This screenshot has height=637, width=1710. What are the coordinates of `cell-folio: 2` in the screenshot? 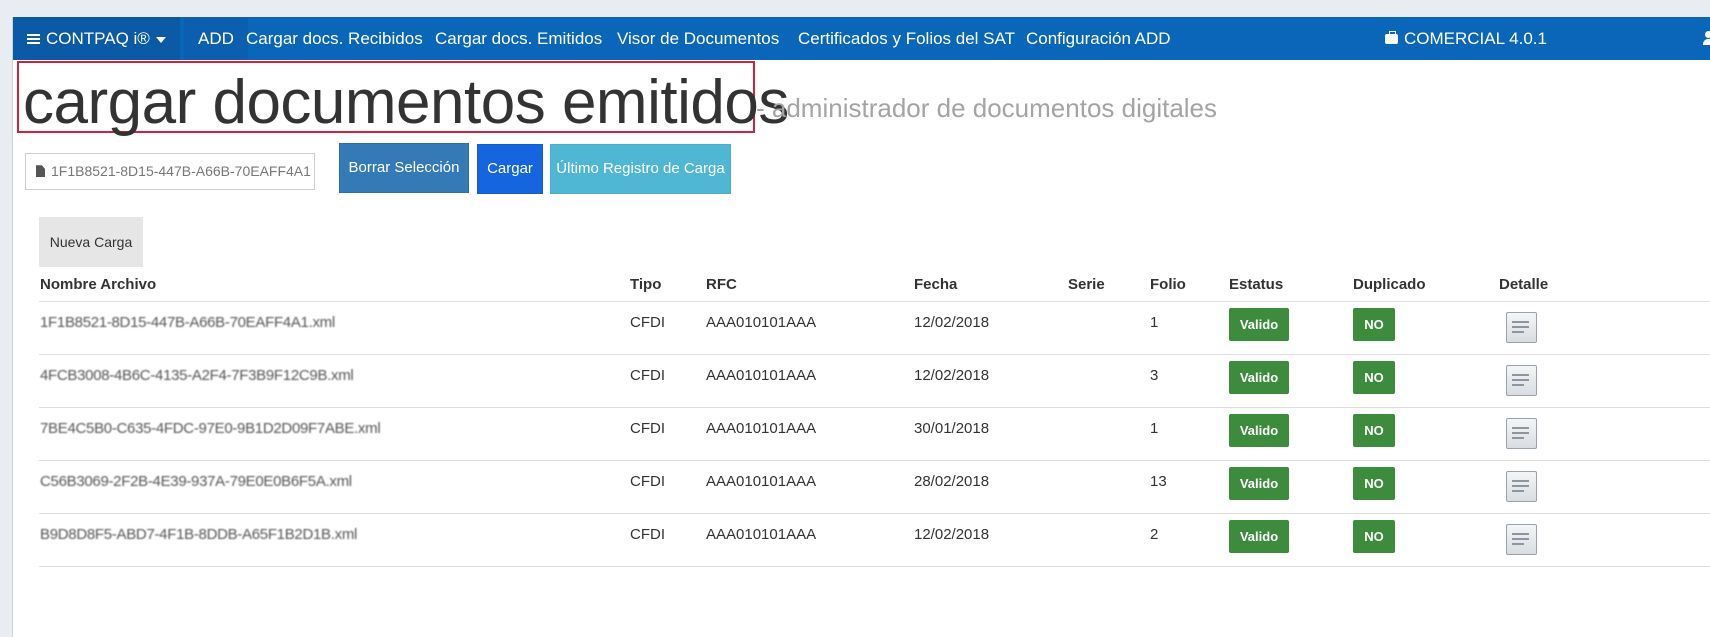 It's located at (1154, 534).